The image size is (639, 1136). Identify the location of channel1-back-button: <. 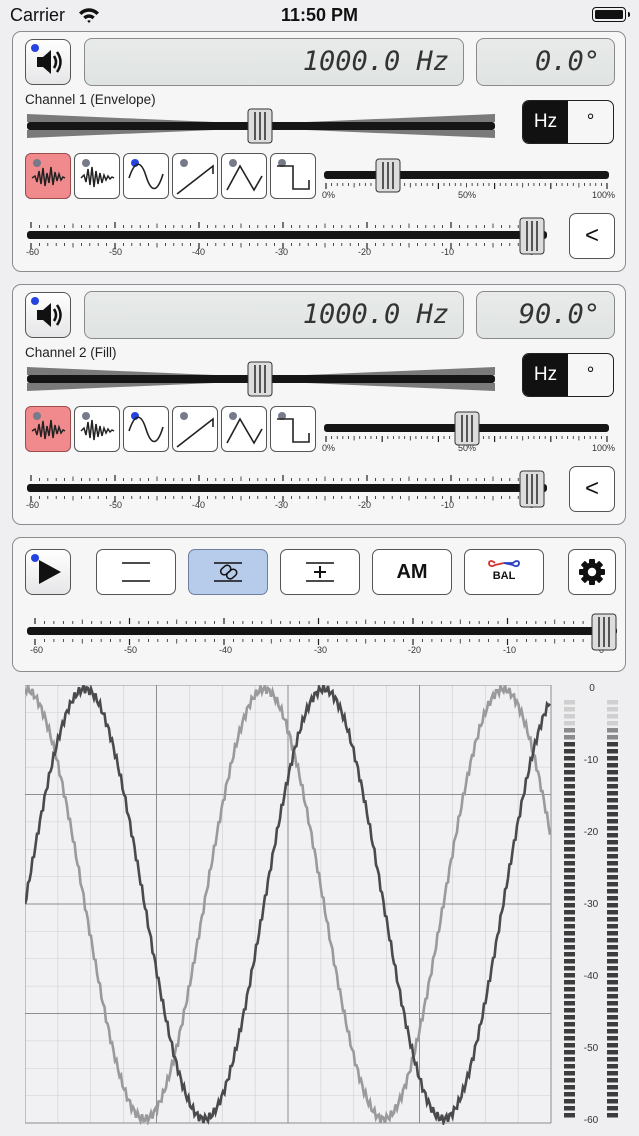
(592, 236).